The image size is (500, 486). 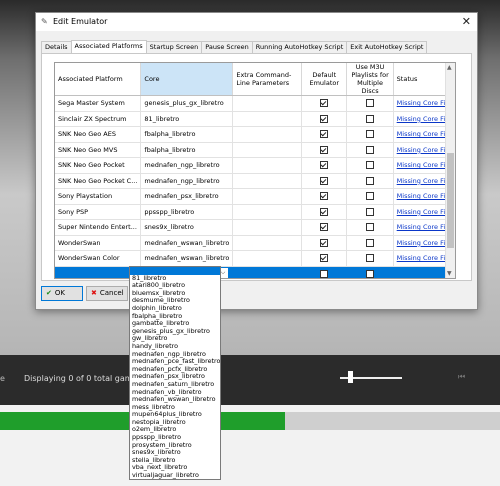 What do you see at coordinates (299, 47) in the screenshot?
I see `tab-running-autohotkey-script: Running AutoHotkey Script` at bounding box center [299, 47].